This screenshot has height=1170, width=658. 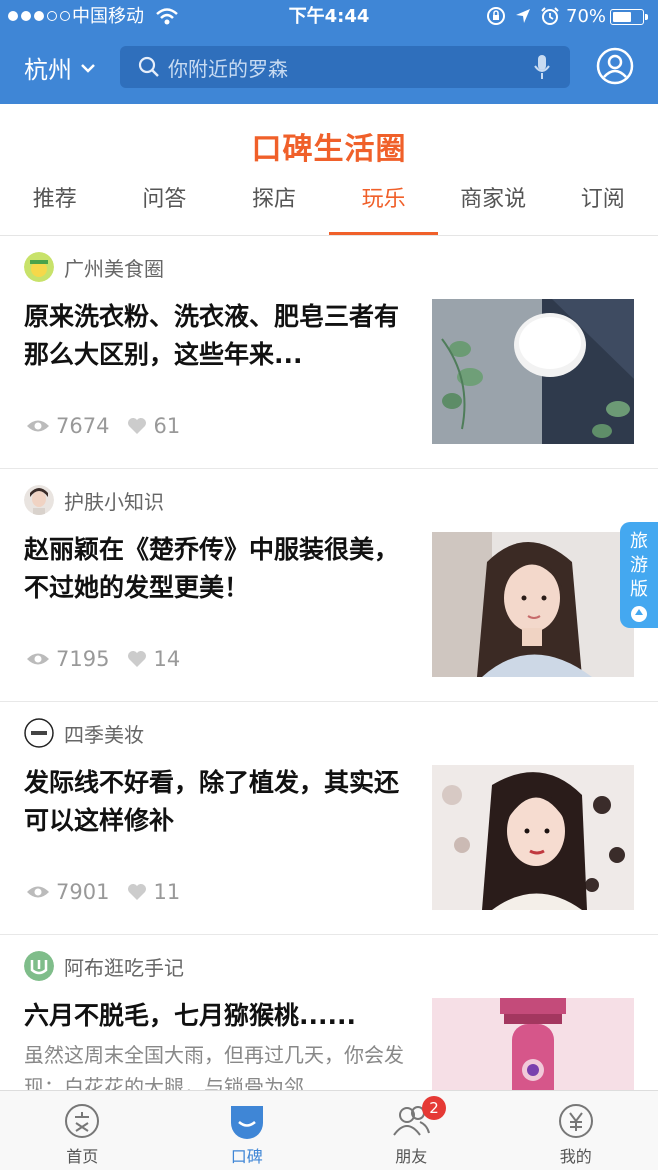 I want to click on travel-edition-button: 旅游版, so click(x=639, y=575).